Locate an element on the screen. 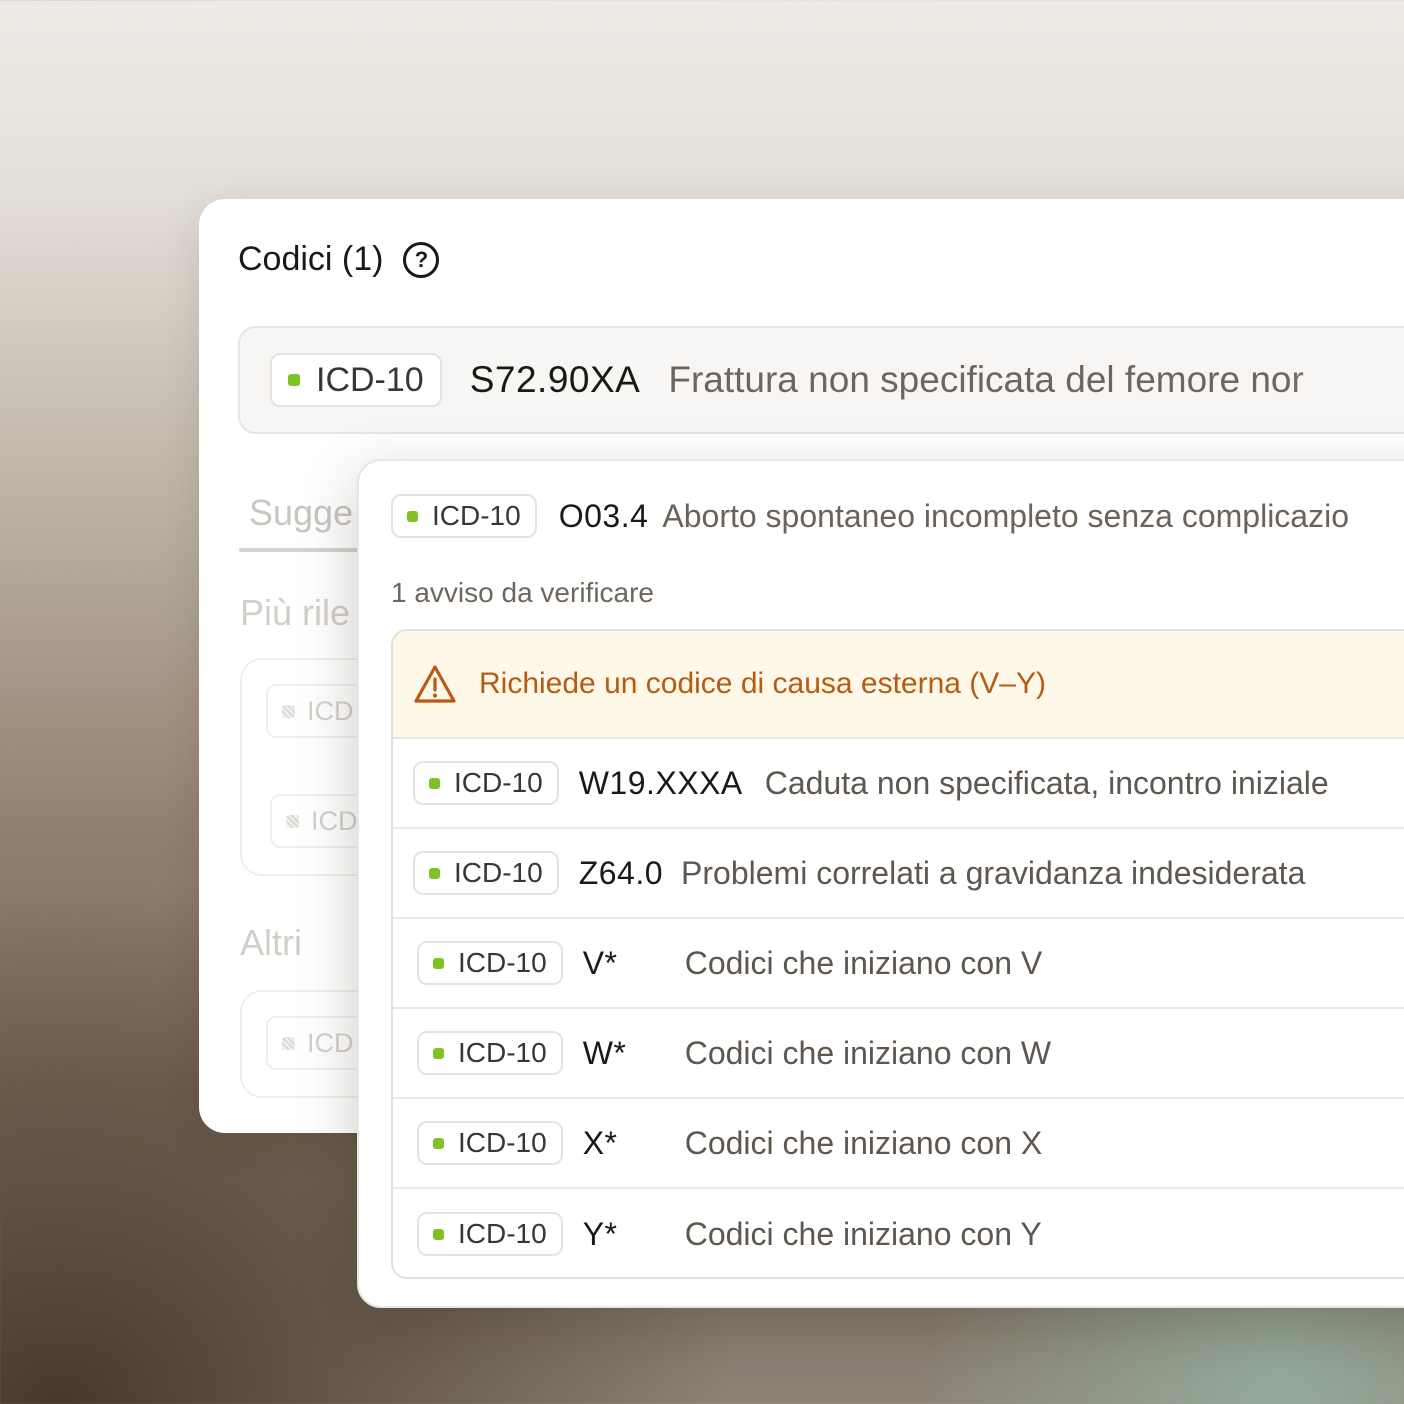  panel-title-row: Codici (1) ? is located at coordinates (339, 259).